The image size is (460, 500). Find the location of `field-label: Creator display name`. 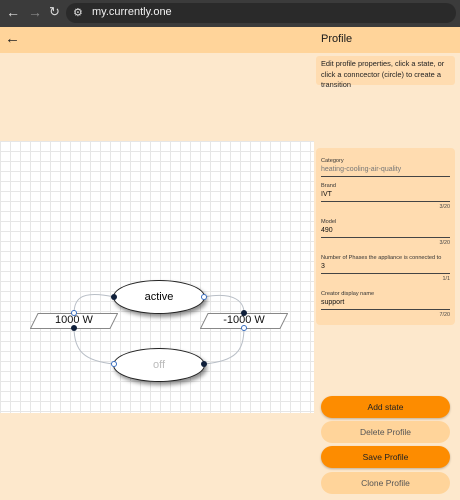

field-label: Creator display name is located at coordinates (348, 294).